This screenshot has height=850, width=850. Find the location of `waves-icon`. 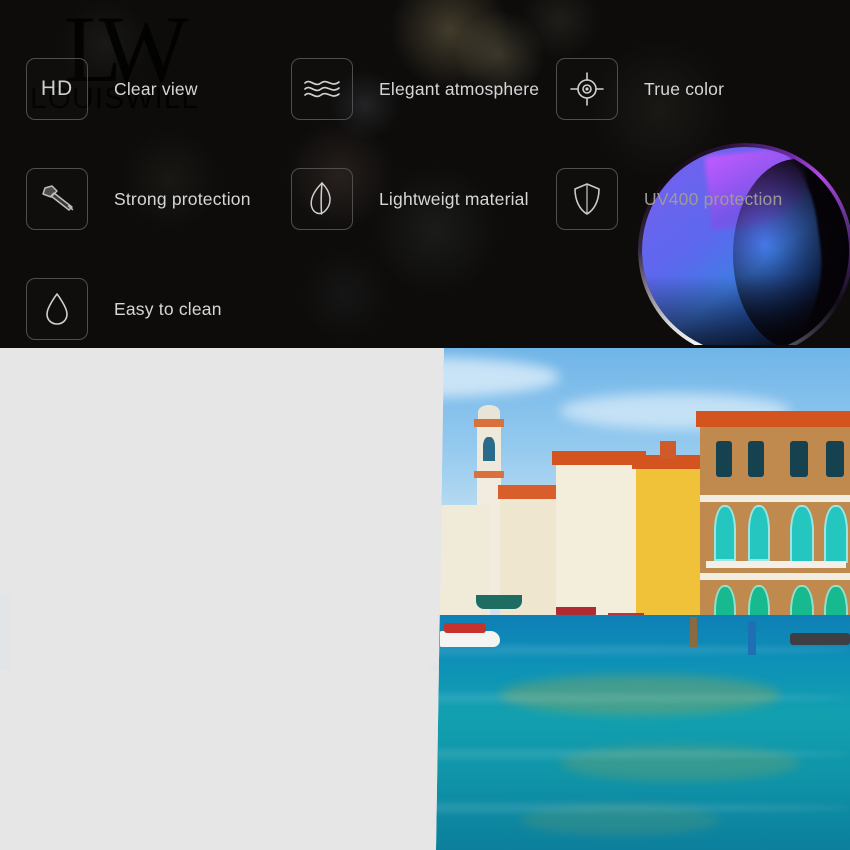

waves-icon is located at coordinates (322, 89).